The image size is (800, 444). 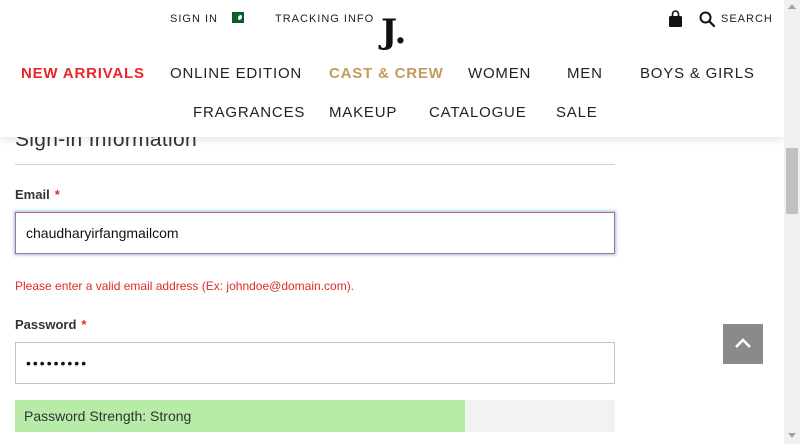 What do you see at coordinates (577, 112) in the screenshot?
I see `nav-sale: SALE` at bounding box center [577, 112].